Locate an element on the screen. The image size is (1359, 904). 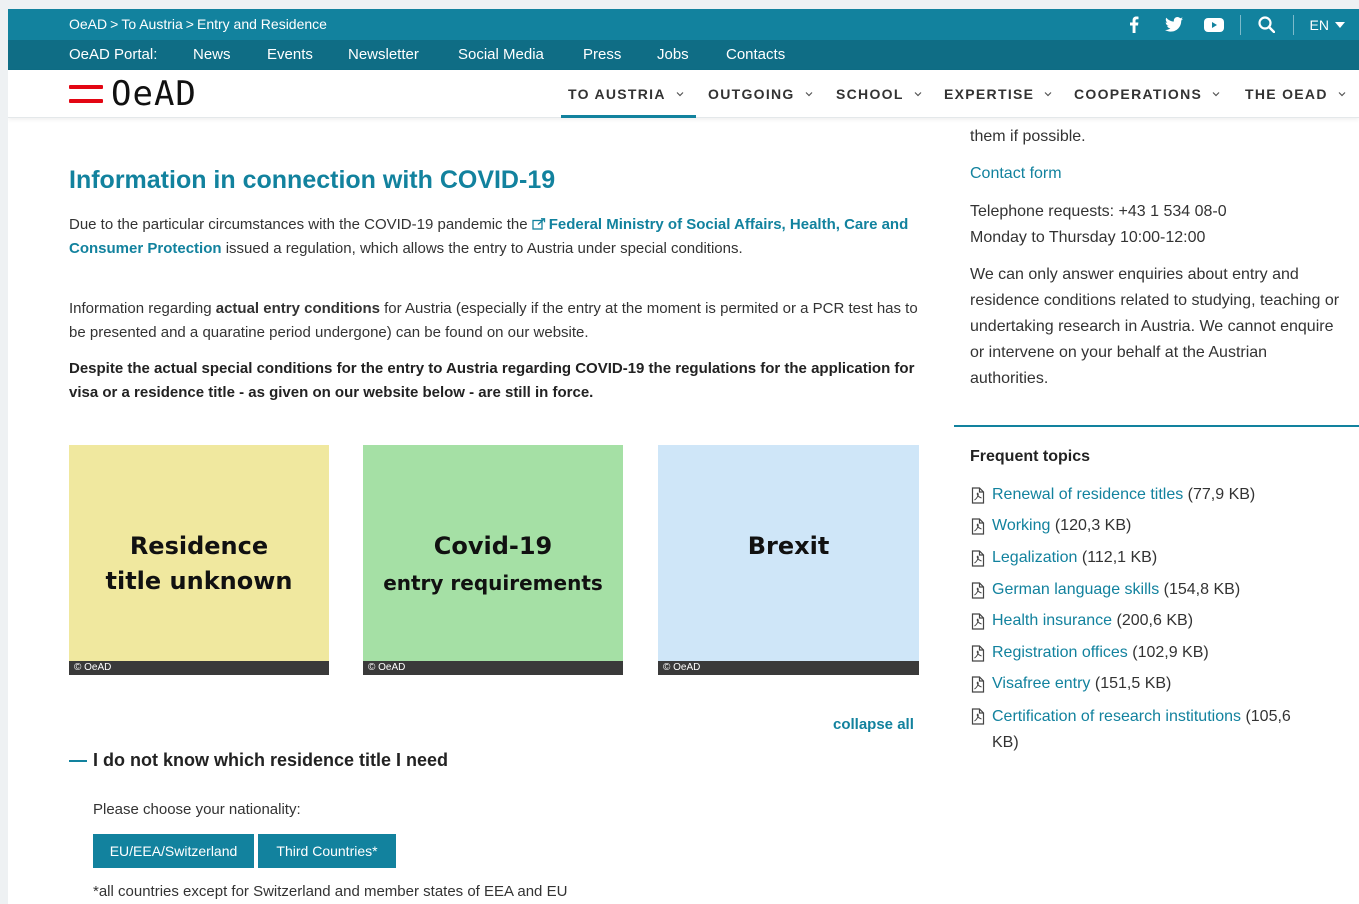
tile-title: Residence is located at coordinates (199, 546).